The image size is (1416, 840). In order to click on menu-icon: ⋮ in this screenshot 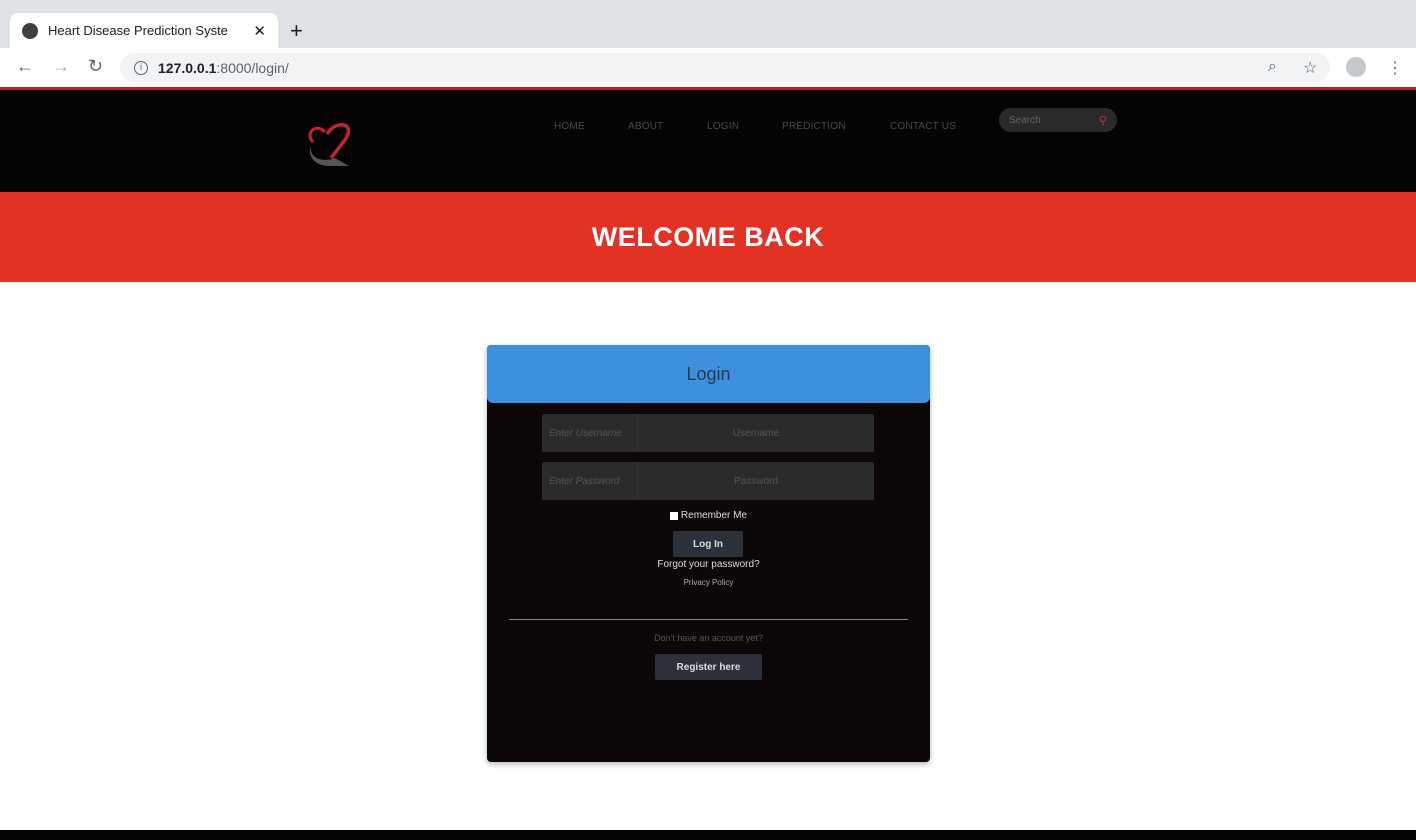, I will do `click(1395, 68)`.